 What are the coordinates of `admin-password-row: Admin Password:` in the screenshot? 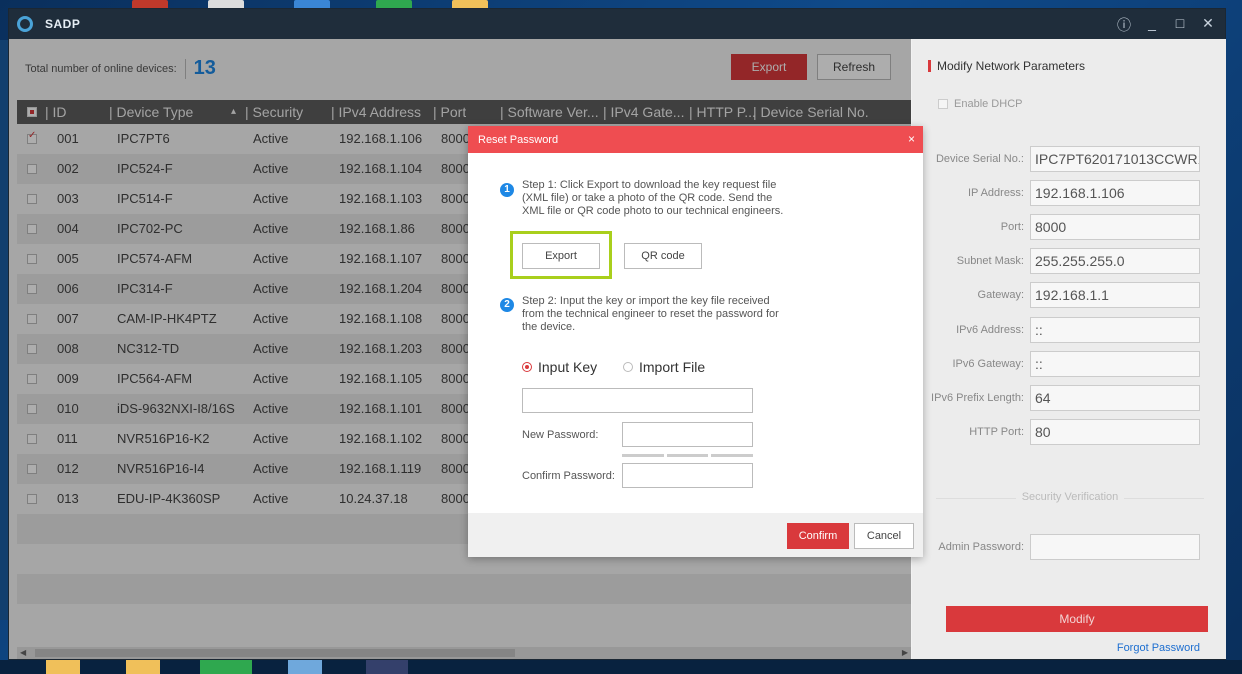 It's located at (1069, 547).